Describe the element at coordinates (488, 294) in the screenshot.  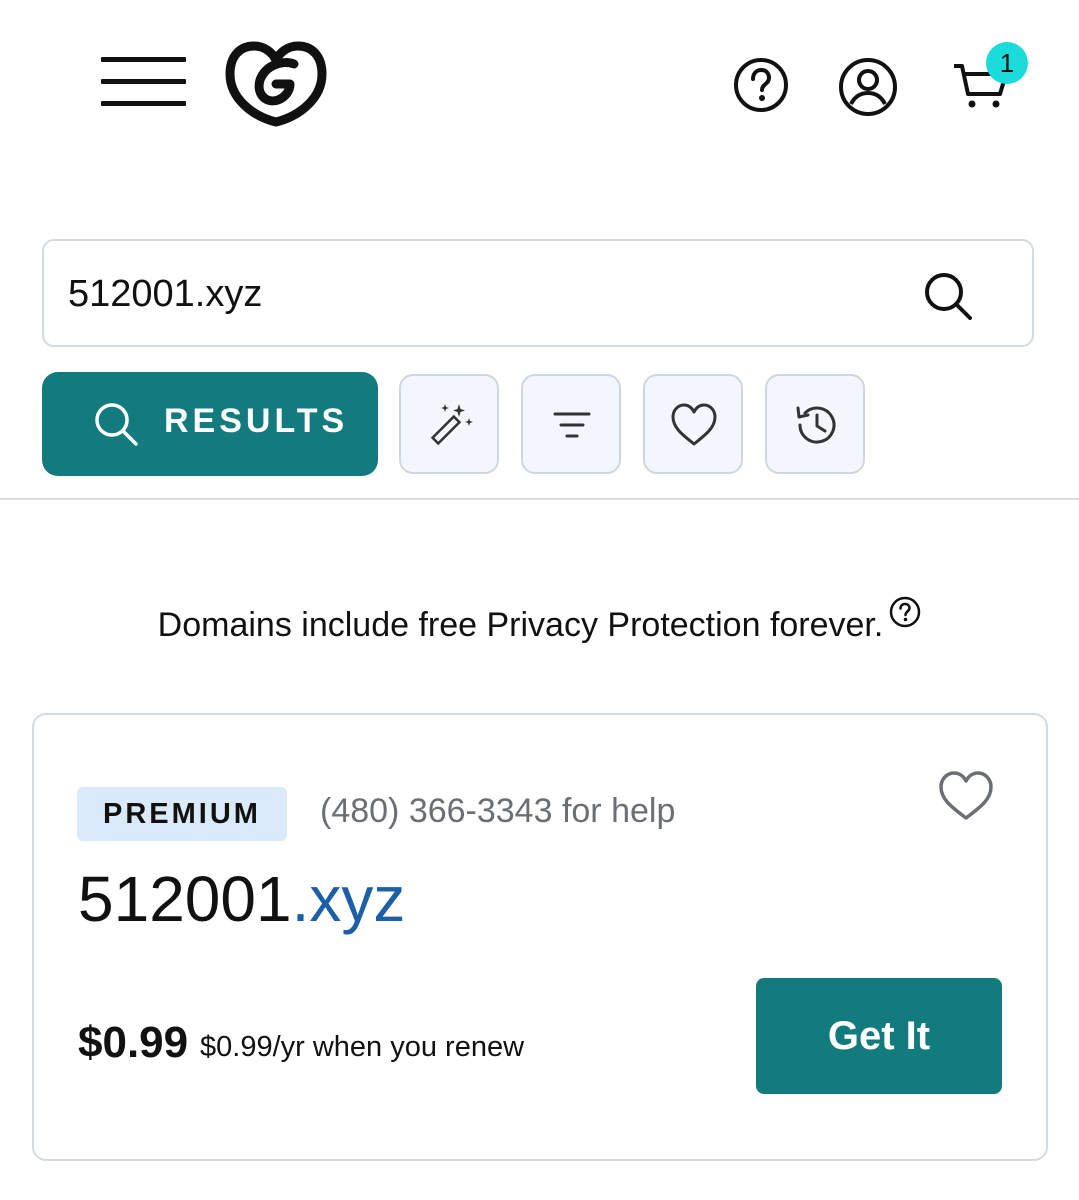
I see `domain-search-input` at that location.